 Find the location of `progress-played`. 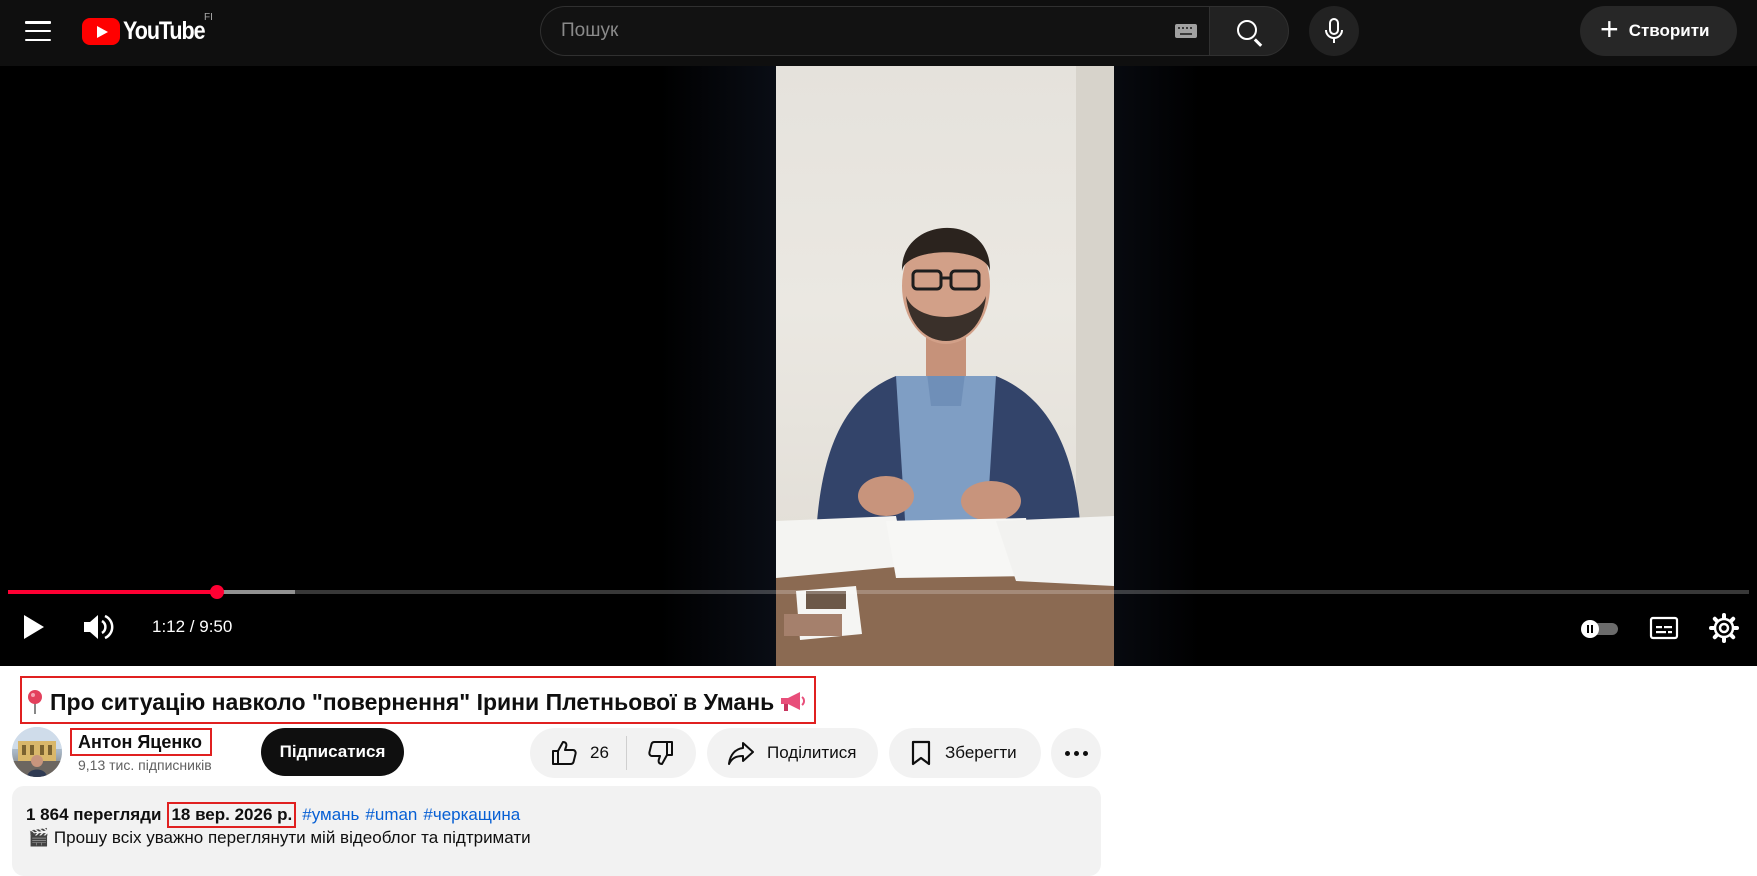

progress-played is located at coordinates (112, 592).